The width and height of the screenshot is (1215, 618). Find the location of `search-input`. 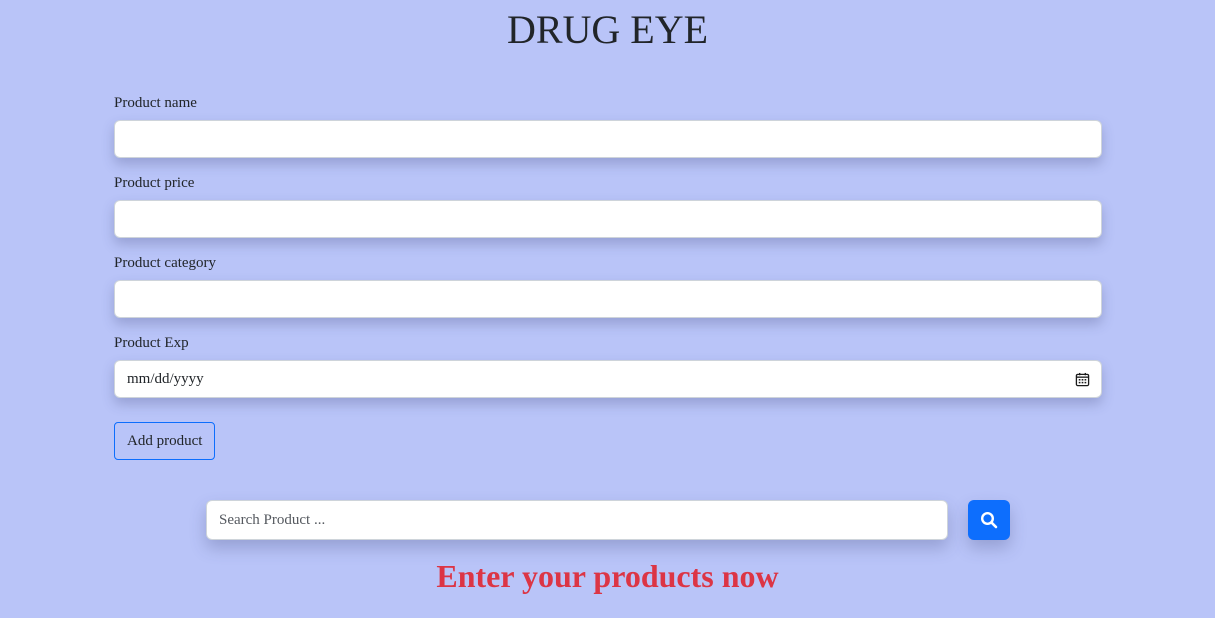

search-input is located at coordinates (577, 520).